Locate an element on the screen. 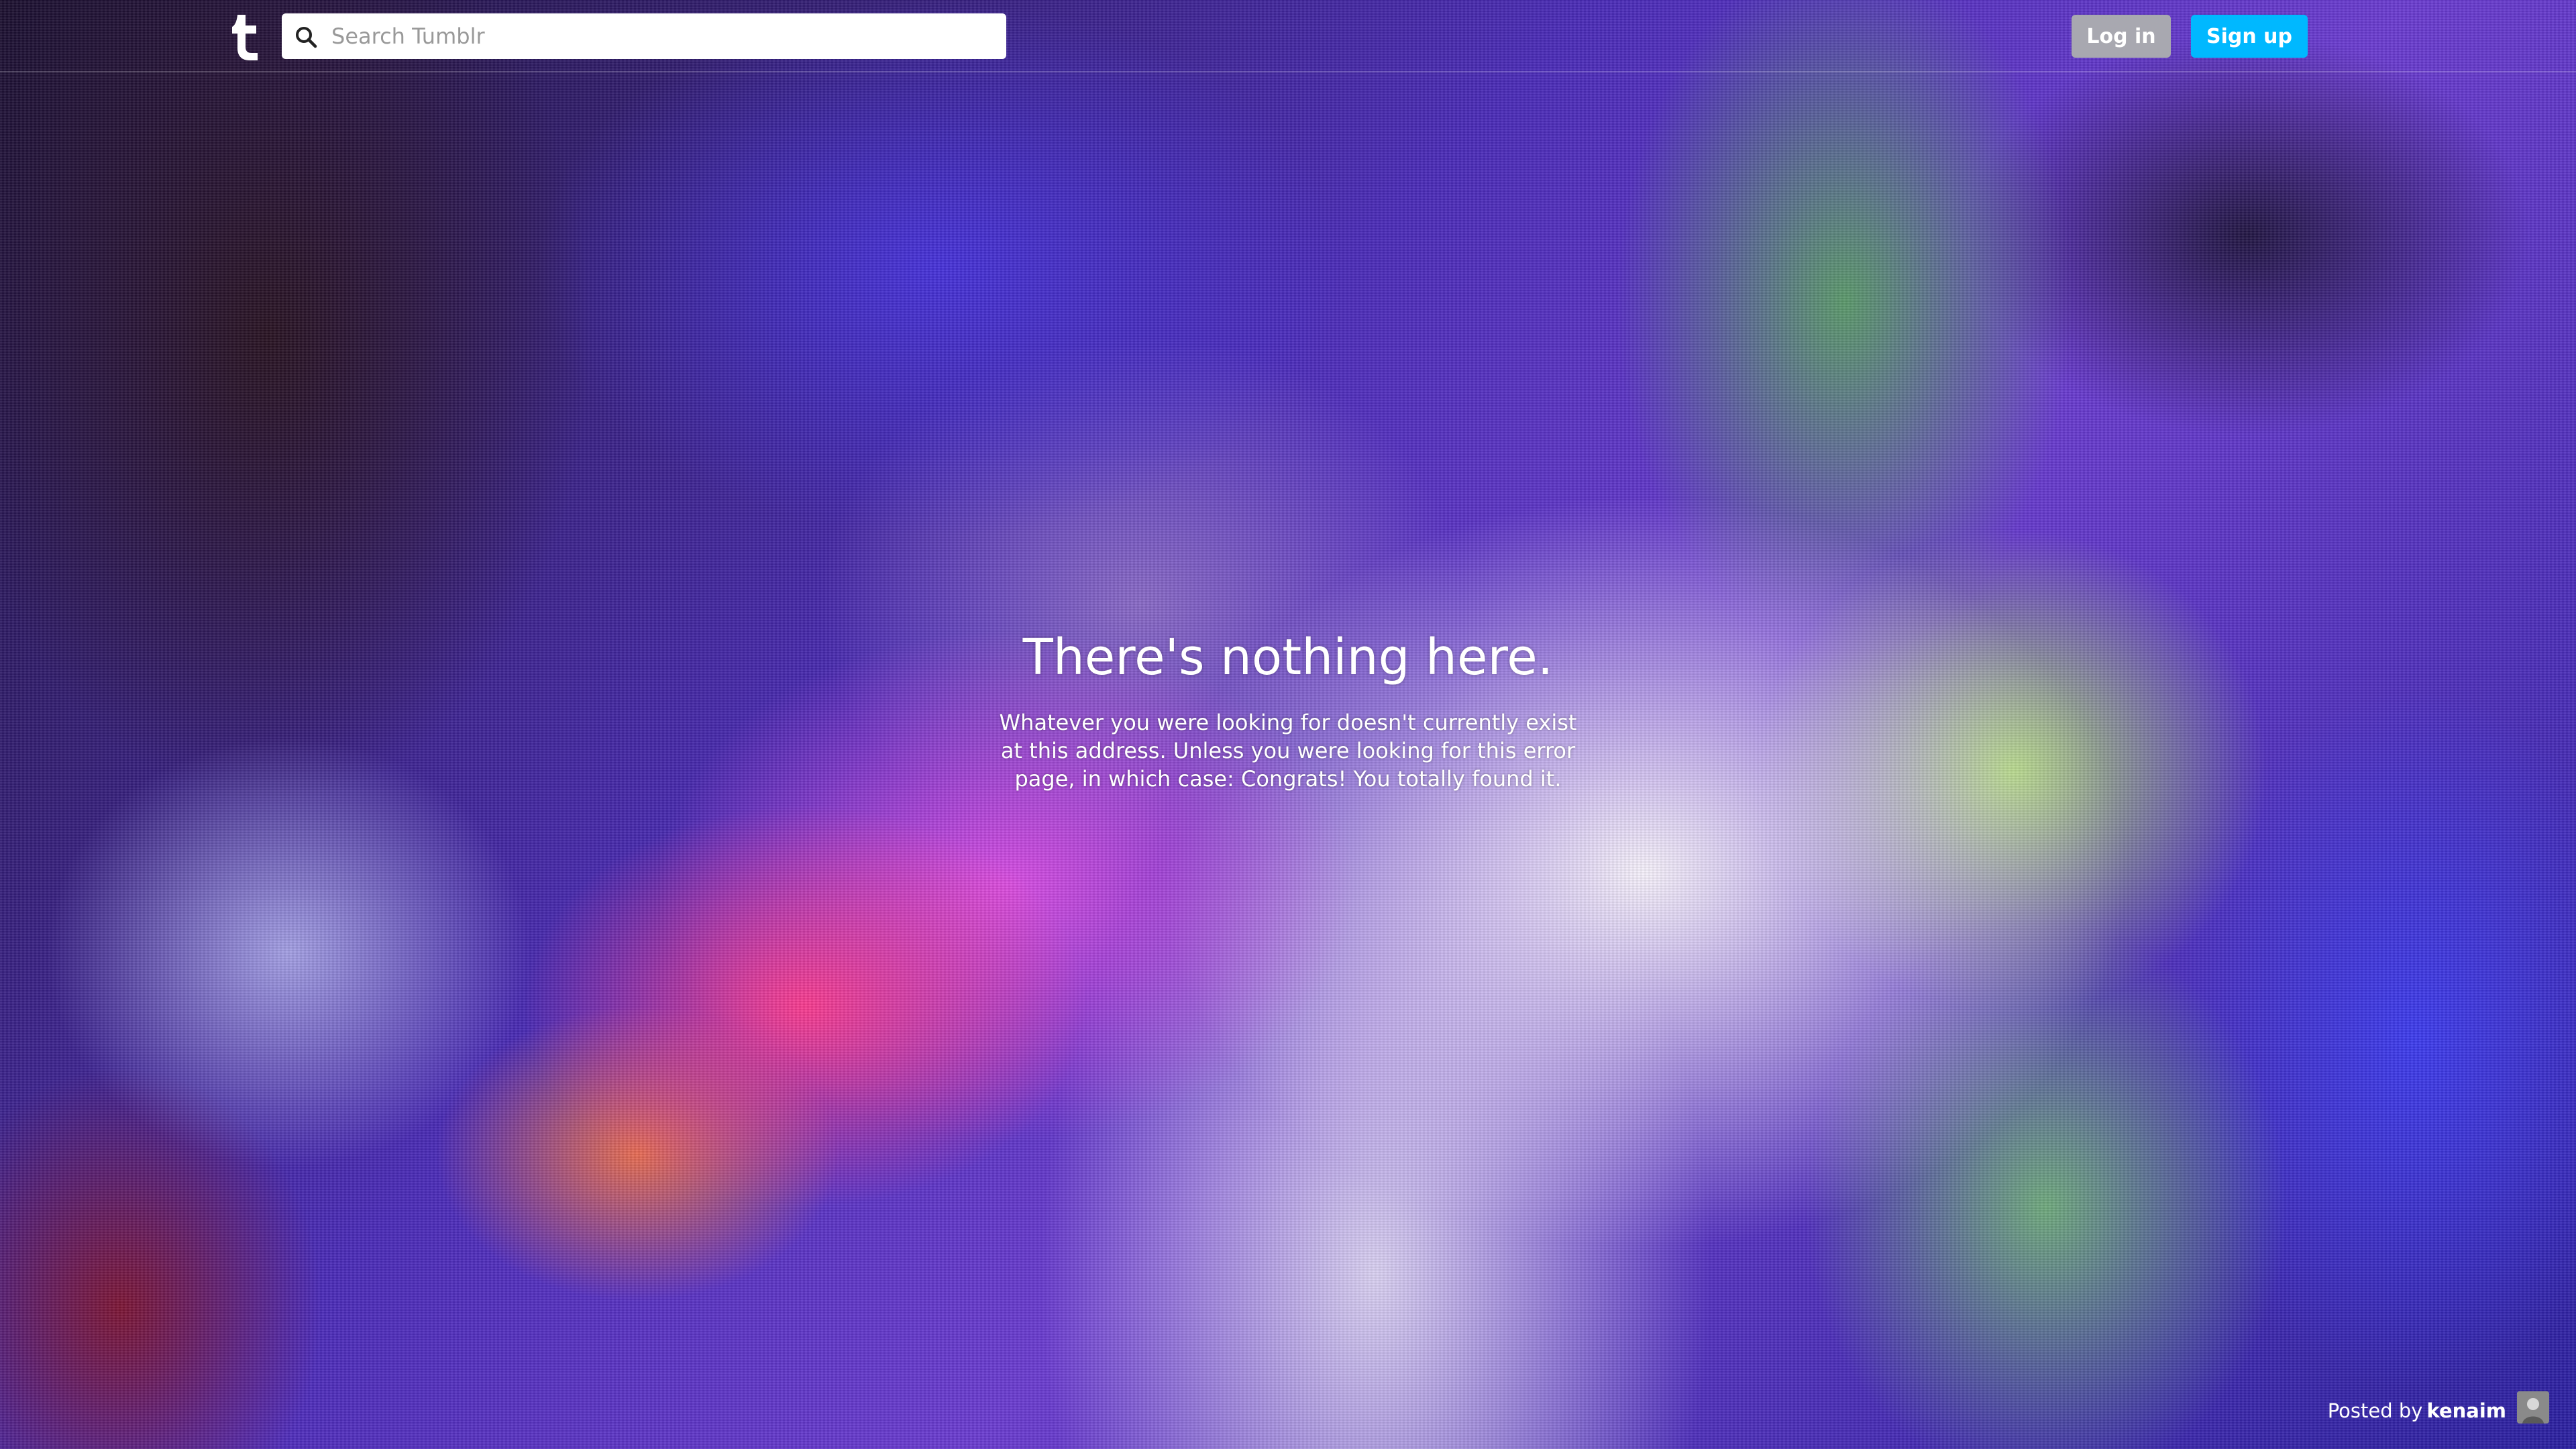  signup-button: Sign up is located at coordinates (2249, 36).